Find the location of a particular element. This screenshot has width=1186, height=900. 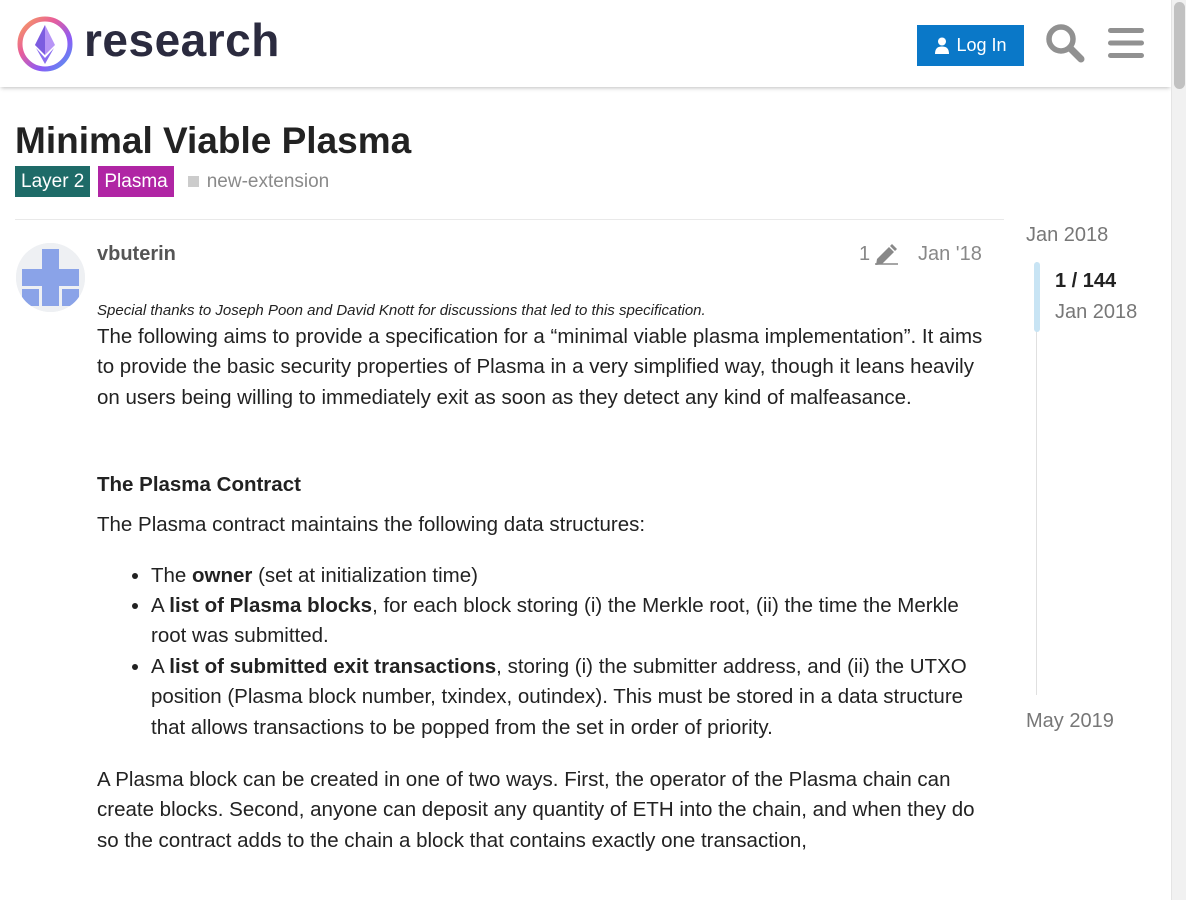

login-label: Log In is located at coordinates (981, 45).